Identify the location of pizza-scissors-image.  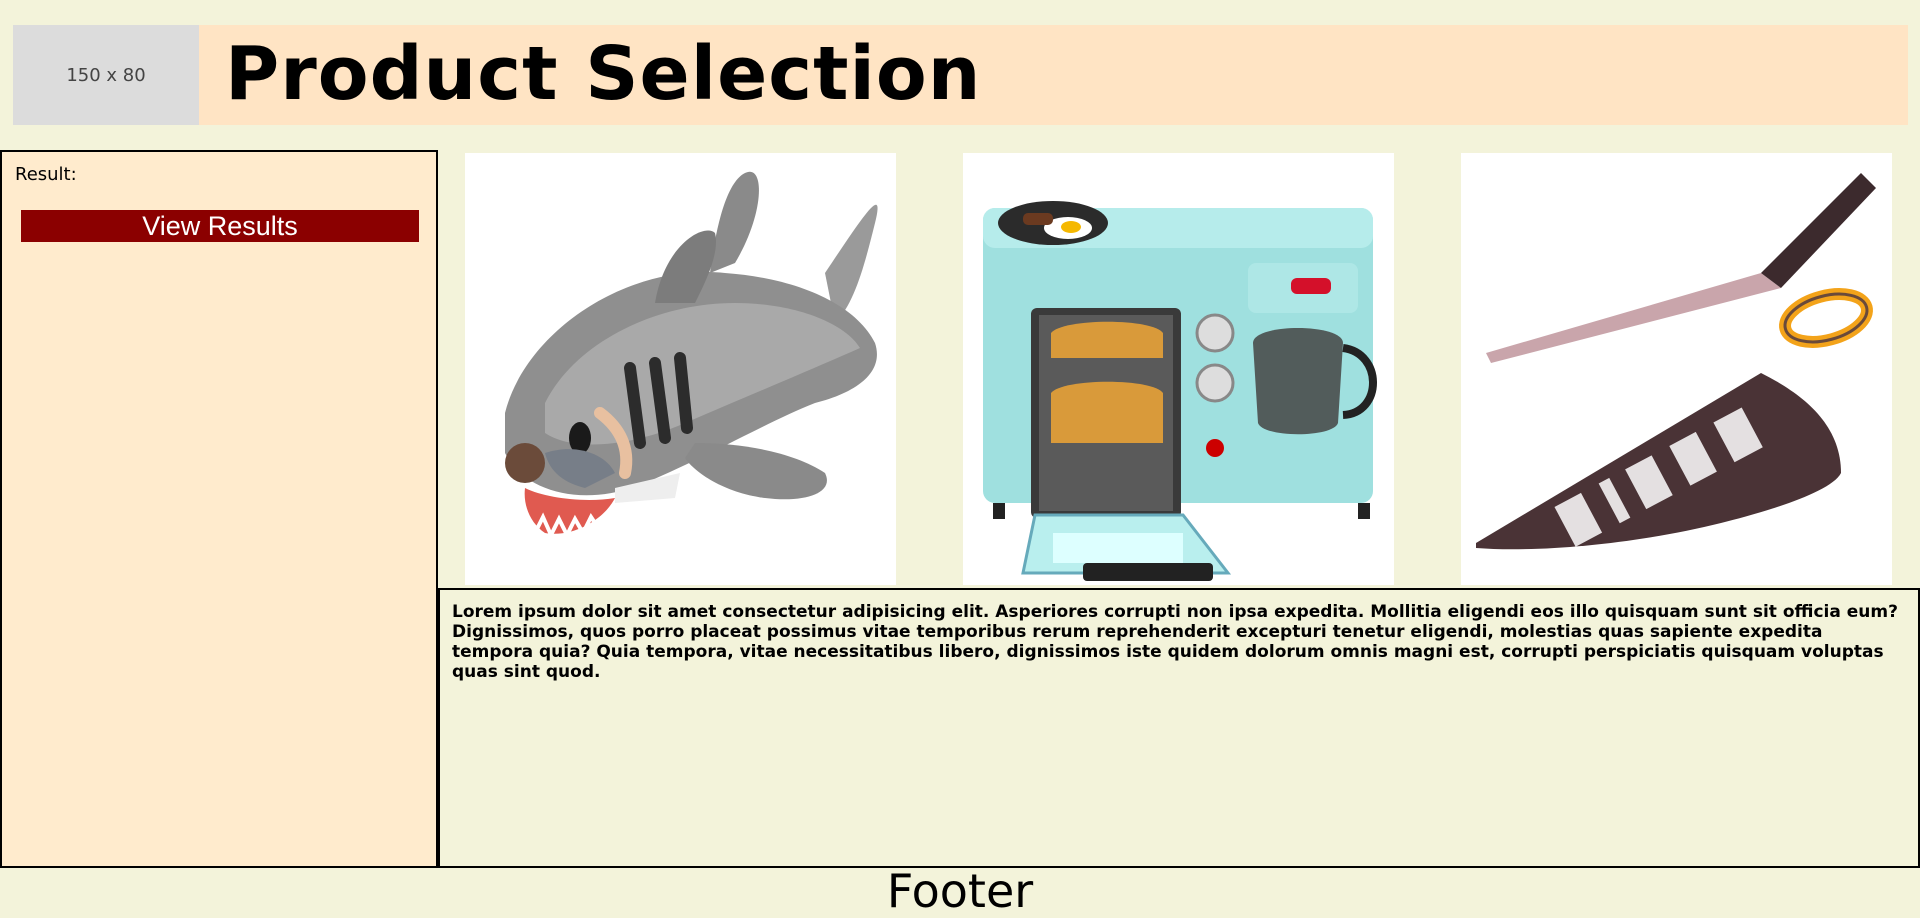
(1676, 369).